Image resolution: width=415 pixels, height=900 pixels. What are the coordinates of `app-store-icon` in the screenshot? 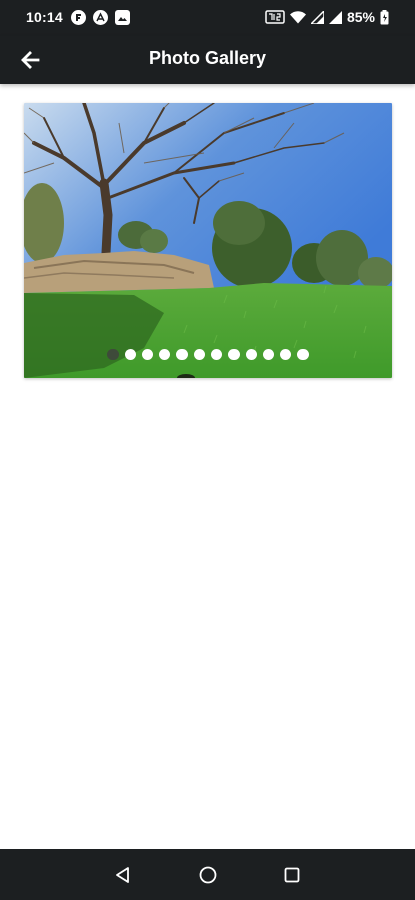 It's located at (100, 17).